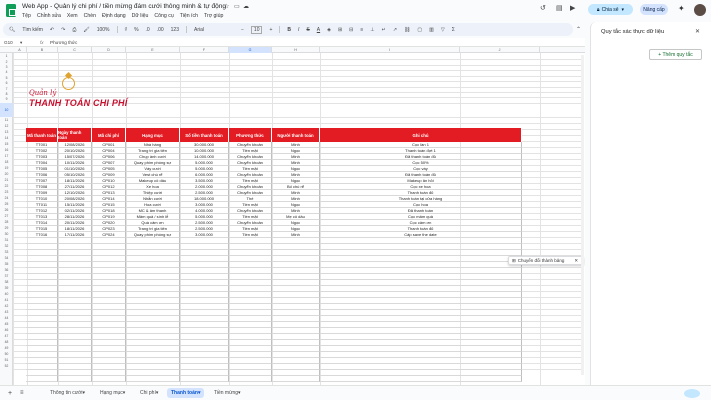 The width and height of the screenshot is (711, 400). Describe the element at coordinates (126, 30) in the screenshot. I see `currency-format-button: ₫` at that location.